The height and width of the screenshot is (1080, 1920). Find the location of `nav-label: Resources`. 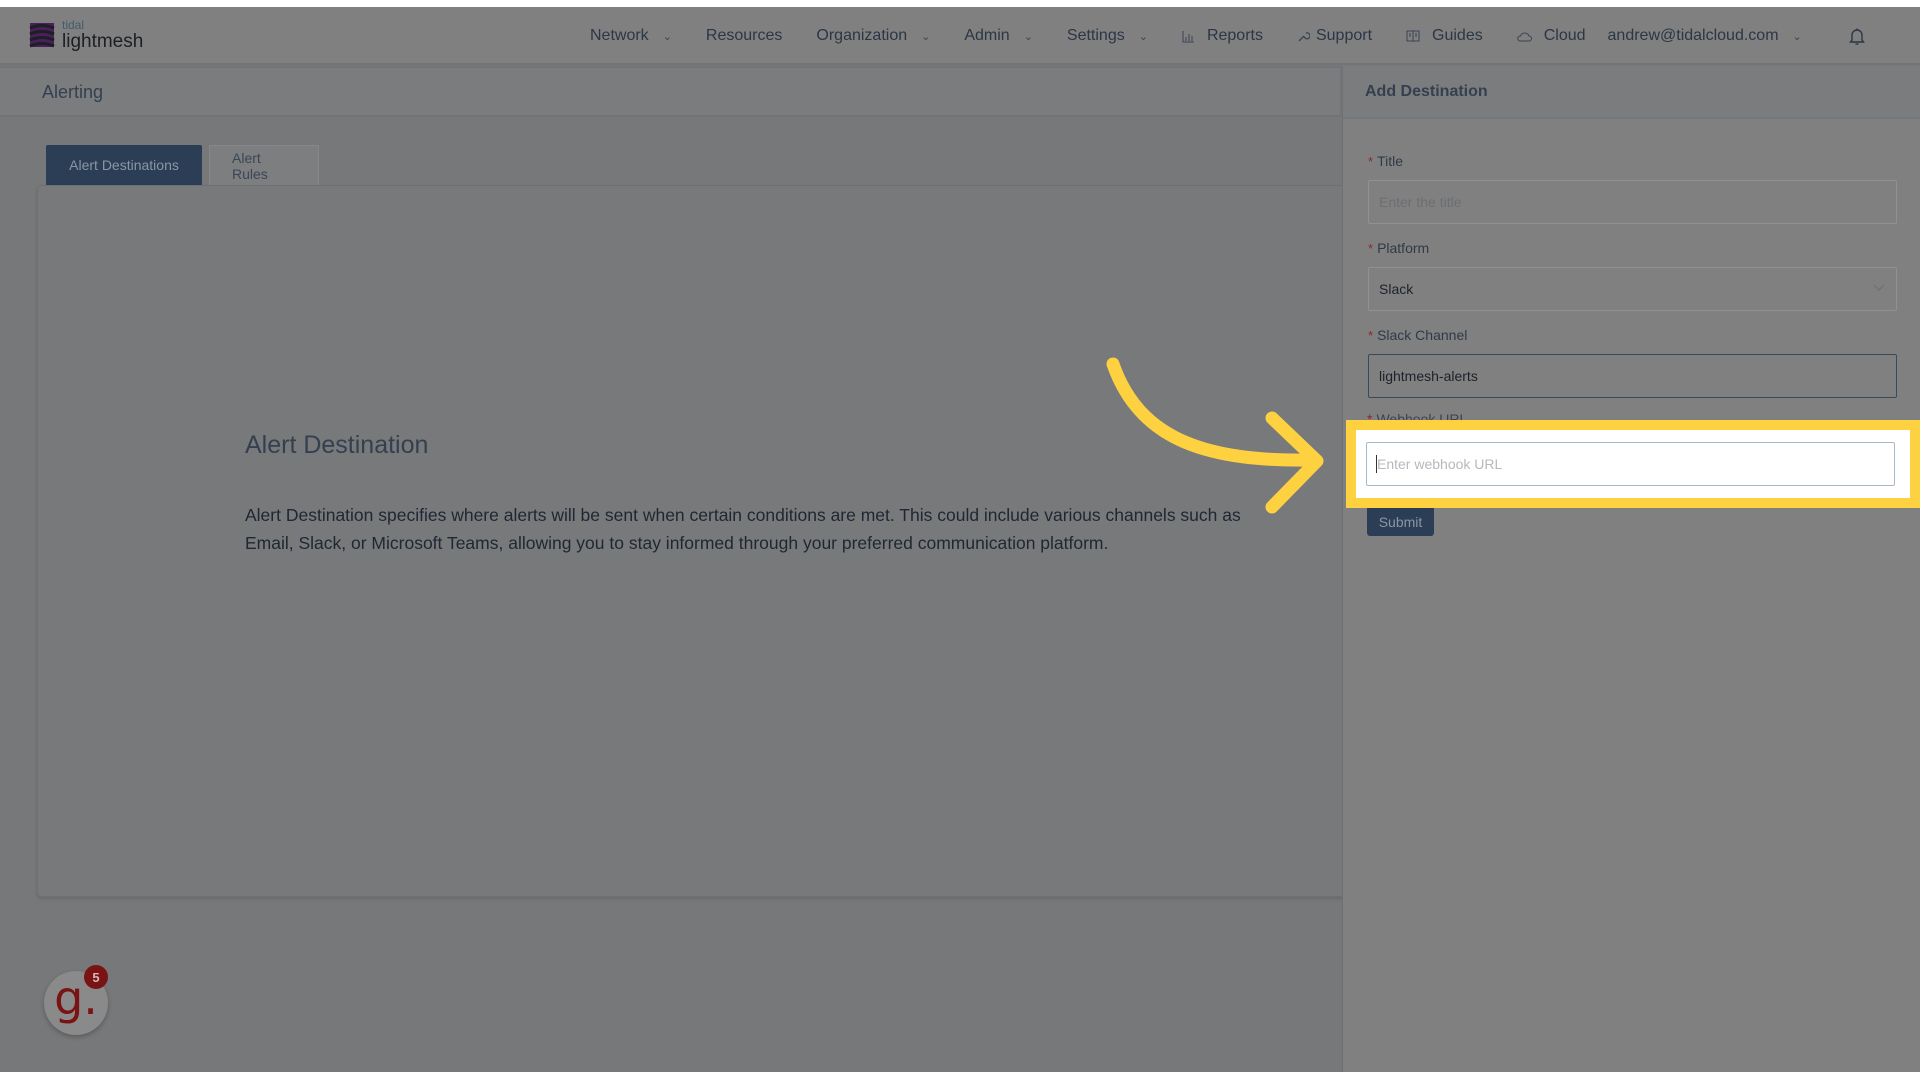

nav-label: Resources is located at coordinates (744, 35).